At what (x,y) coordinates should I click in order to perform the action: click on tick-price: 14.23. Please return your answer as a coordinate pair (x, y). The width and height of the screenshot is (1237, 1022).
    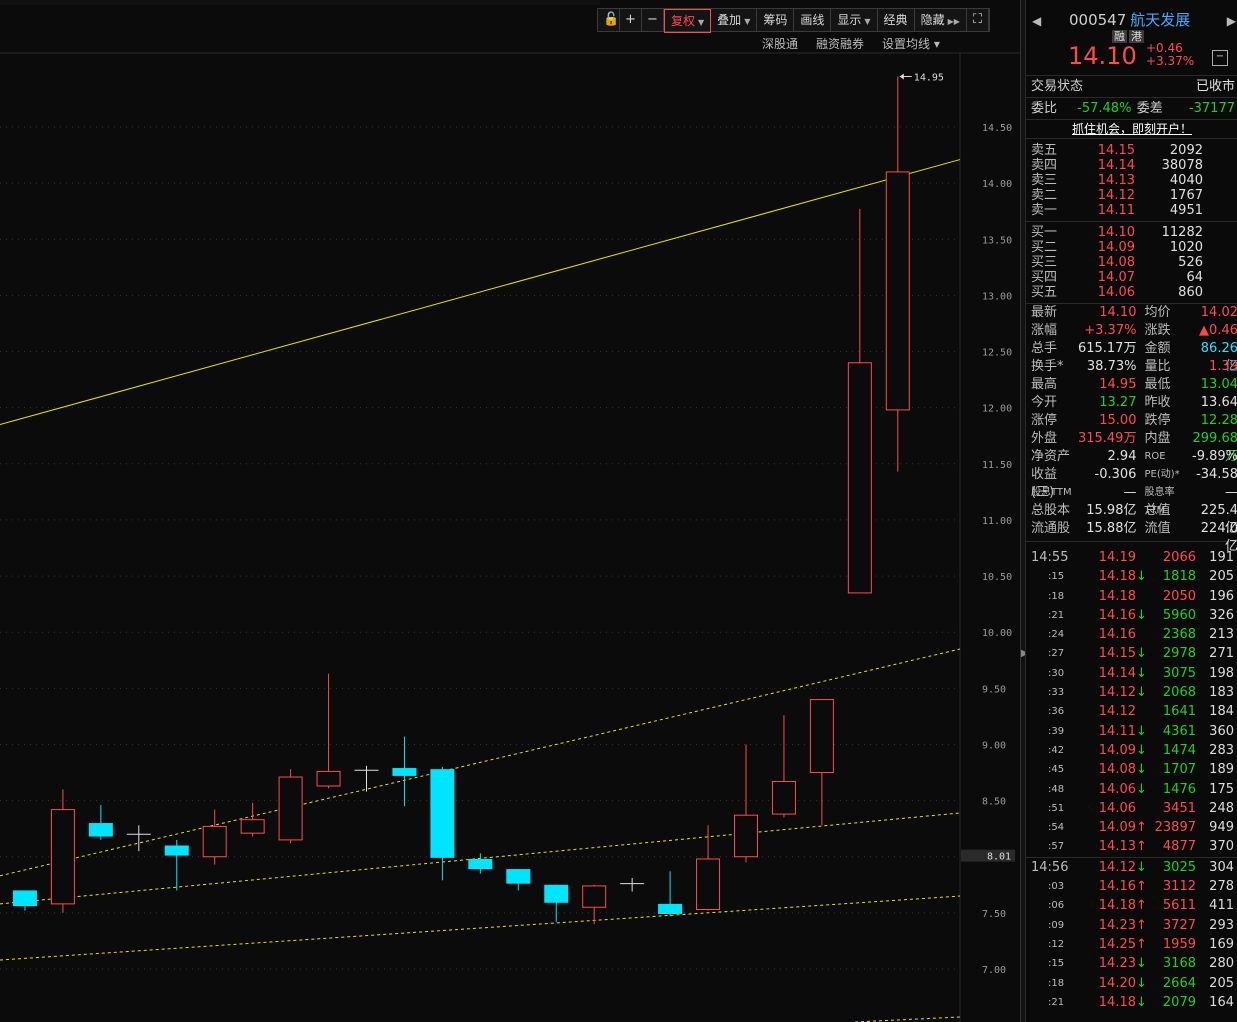
    Looking at the image, I should click on (1117, 964).